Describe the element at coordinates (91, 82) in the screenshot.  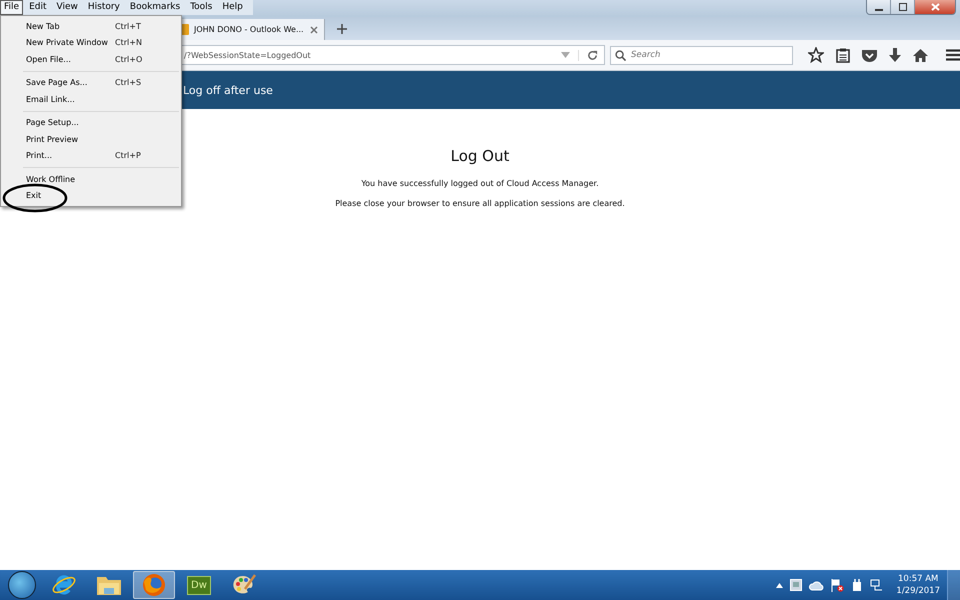
I see `menu-option: Save Page As... Ctrl+S` at that location.